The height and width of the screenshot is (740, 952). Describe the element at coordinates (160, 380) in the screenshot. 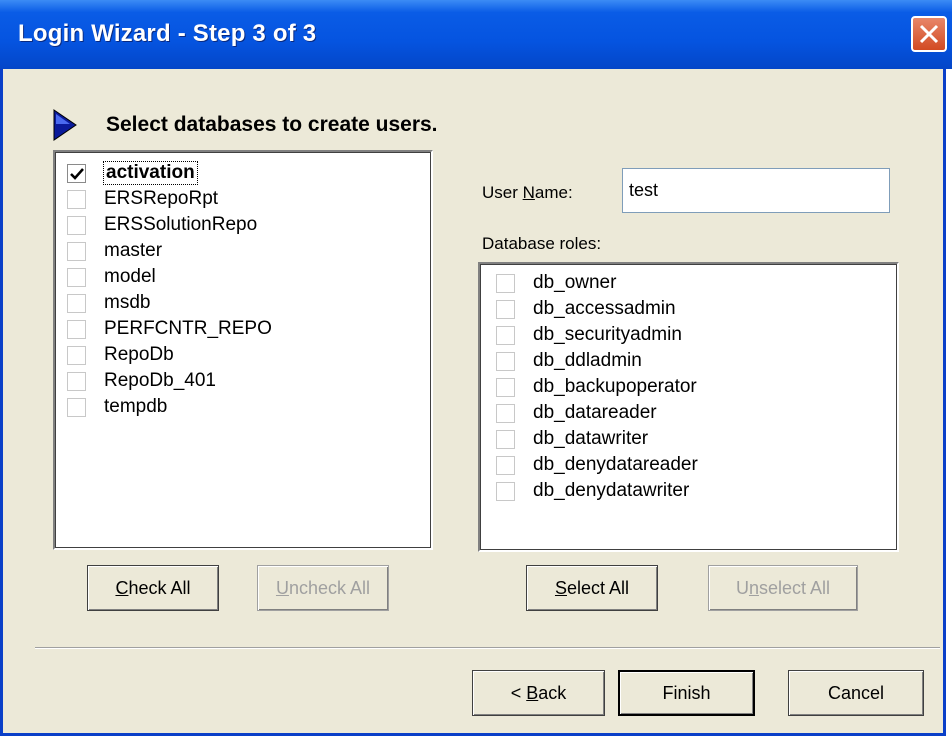

I see `database-label: RepoDb_401` at that location.